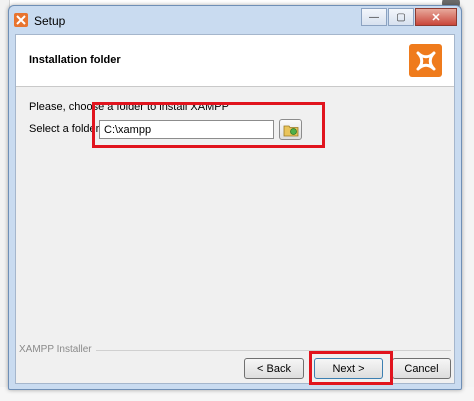 The height and width of the screenshot is (401, 474). Describe the element at coordinates (235, 61) in the screenshot. I see `page-header: Installation folder` at that location.